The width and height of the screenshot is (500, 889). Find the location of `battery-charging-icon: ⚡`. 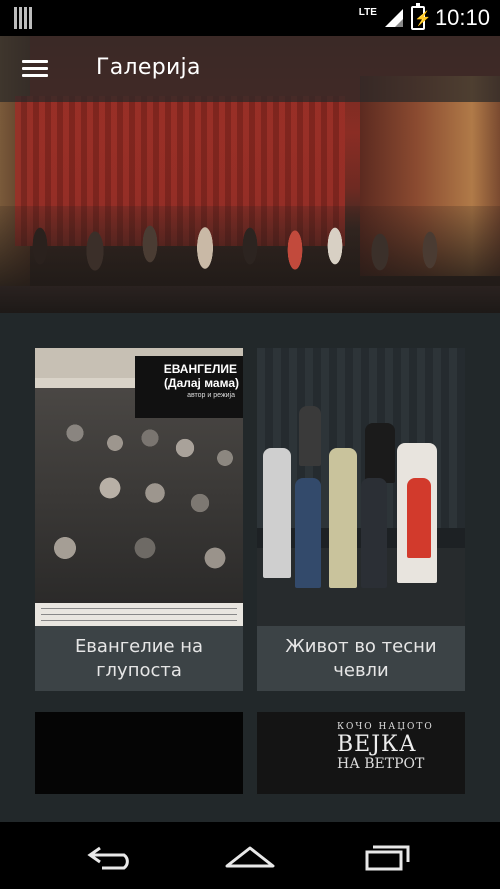

battery-charging-icon: ⚡ is located at coordinates (420, 16).